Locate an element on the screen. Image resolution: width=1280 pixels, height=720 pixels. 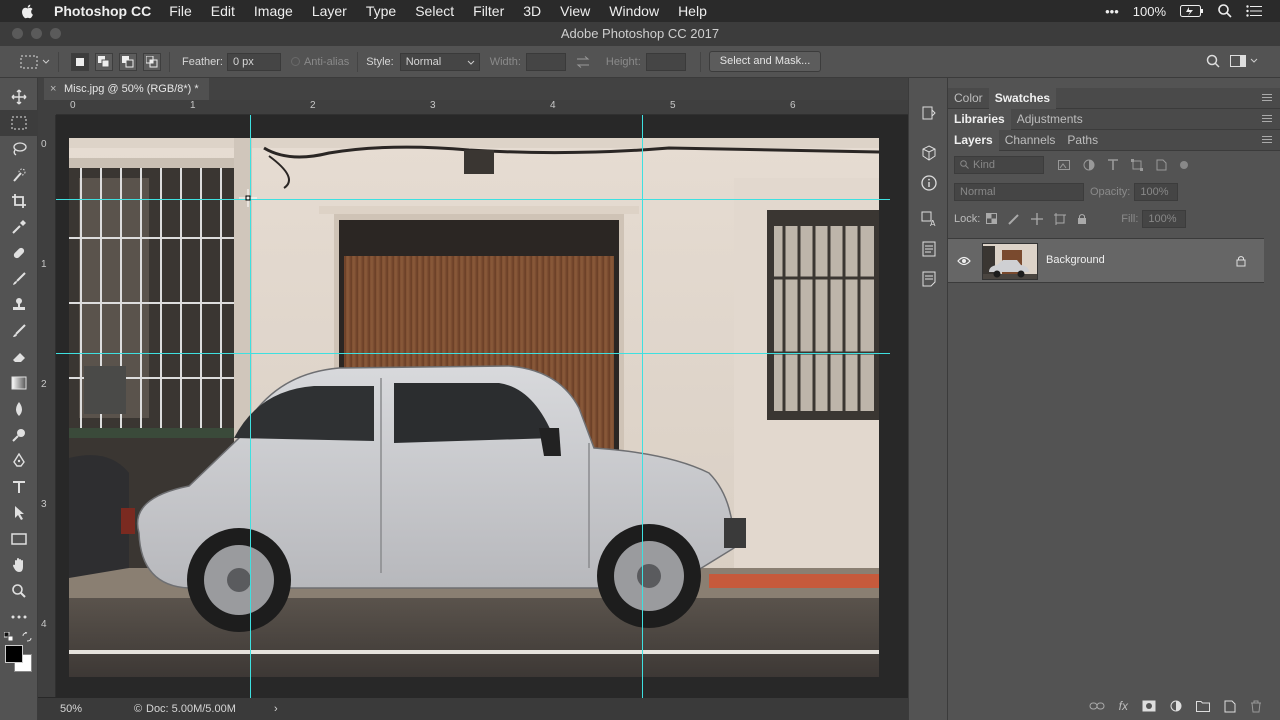
subtract-from-selection-button is located at coordinates (128, 61).